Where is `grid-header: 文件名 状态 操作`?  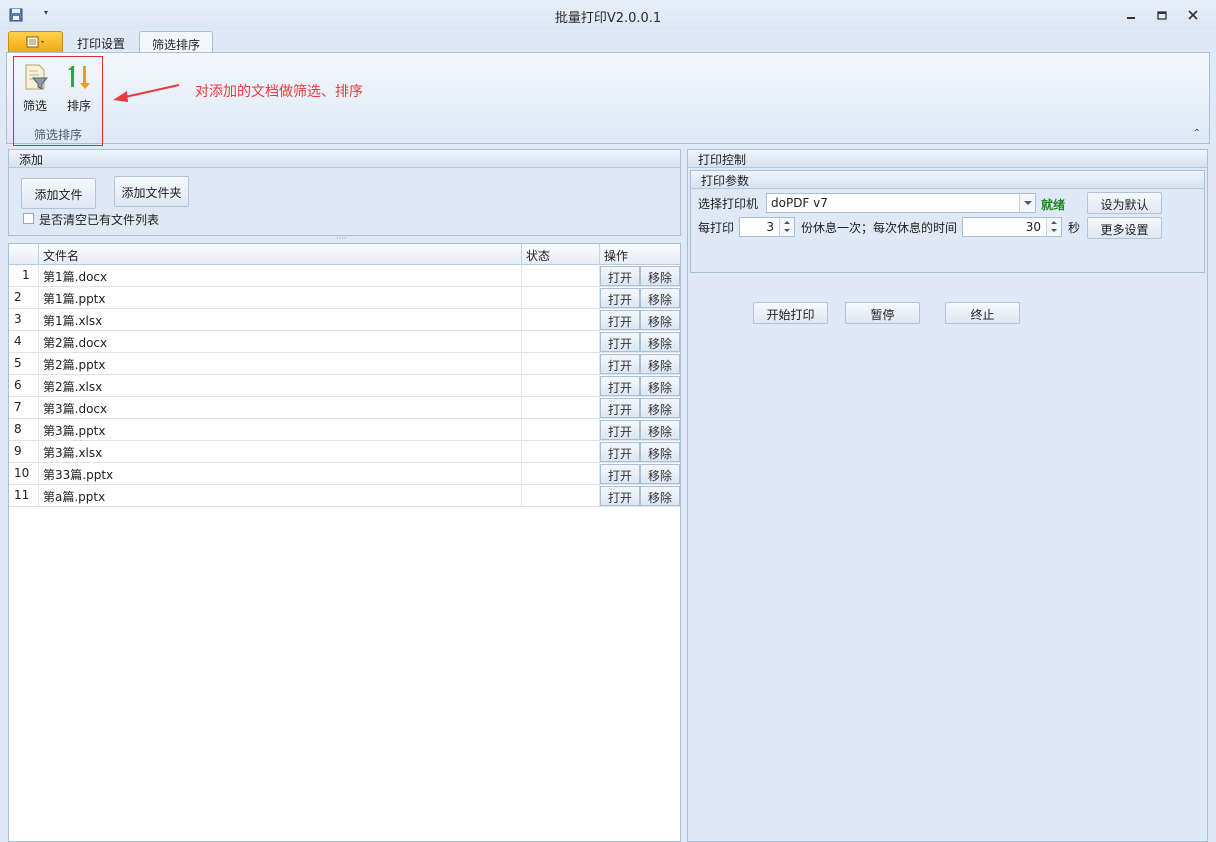
grid-header: 文件名 状态 操作 is located at coordinates (344, 254).